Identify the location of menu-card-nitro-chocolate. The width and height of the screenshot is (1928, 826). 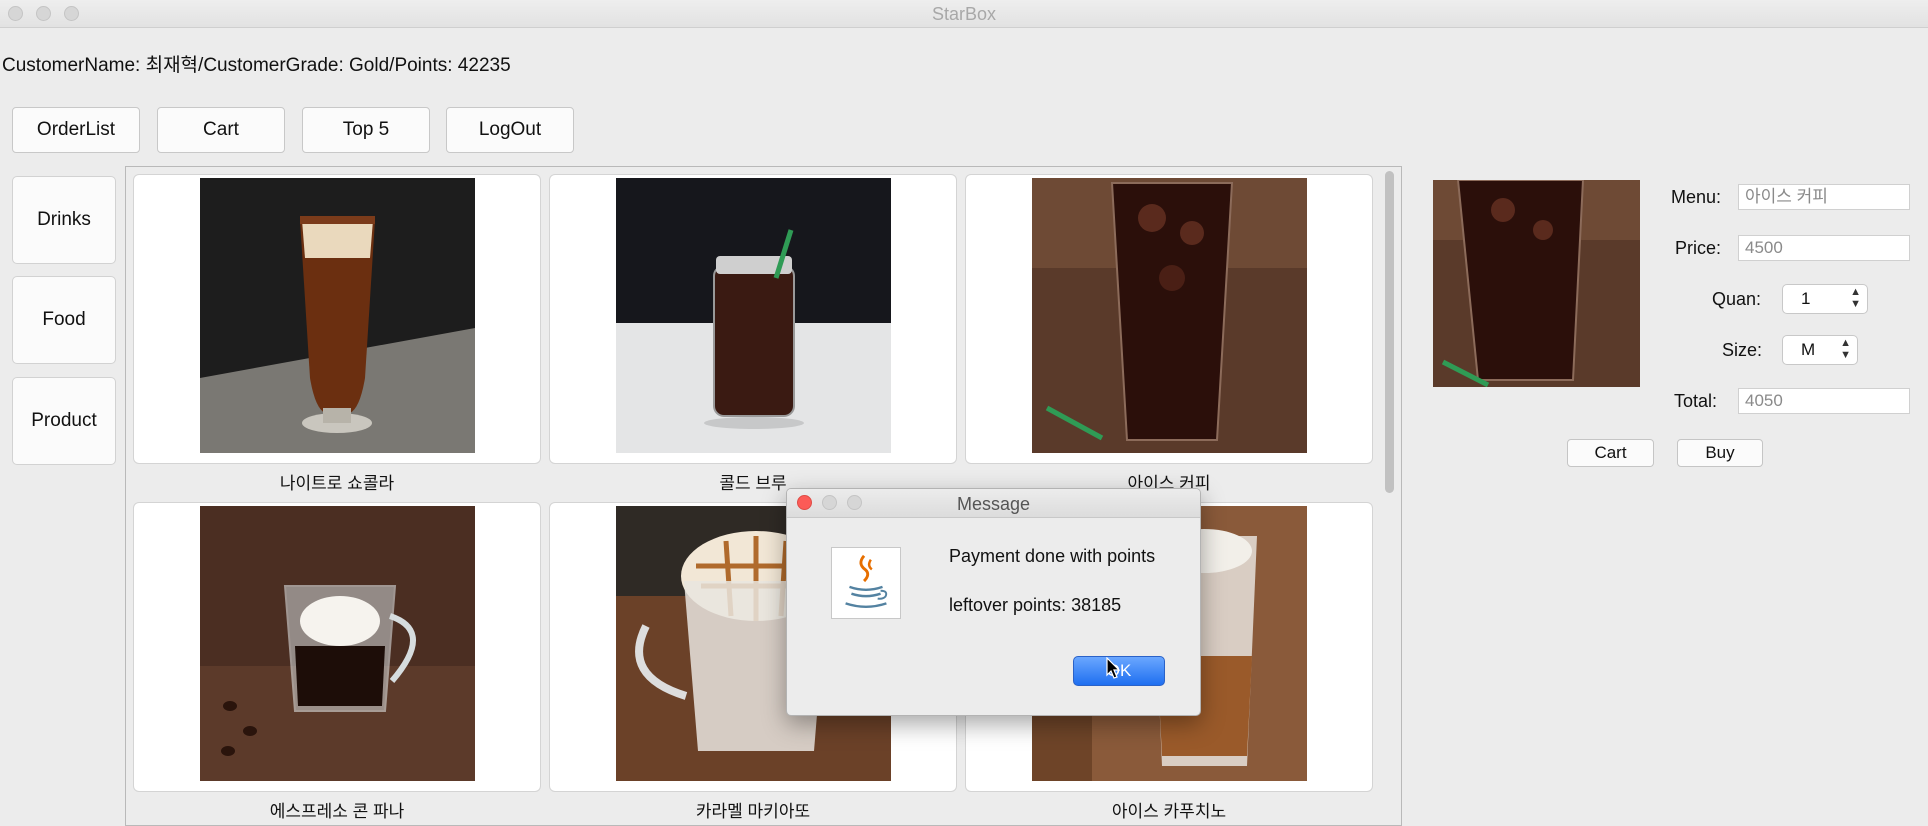
(337, 319).